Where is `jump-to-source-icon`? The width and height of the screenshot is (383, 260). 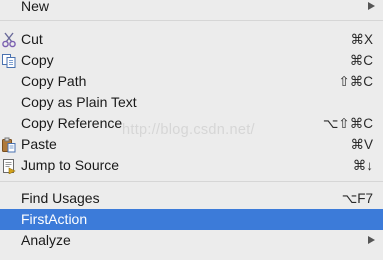 jump-to-source-icon is located at coordinates (9, 166).